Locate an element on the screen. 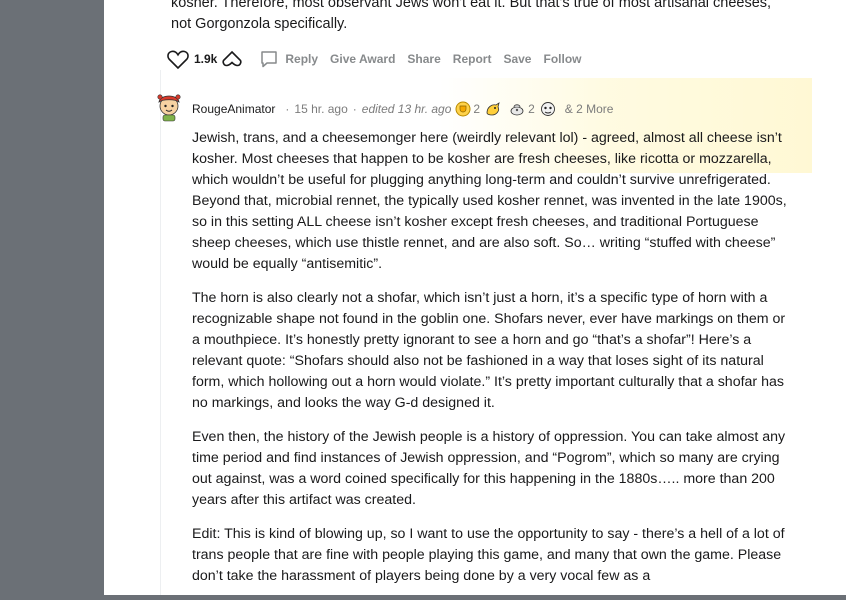  comment-bubble-icon is located at coordinates (269, 59).